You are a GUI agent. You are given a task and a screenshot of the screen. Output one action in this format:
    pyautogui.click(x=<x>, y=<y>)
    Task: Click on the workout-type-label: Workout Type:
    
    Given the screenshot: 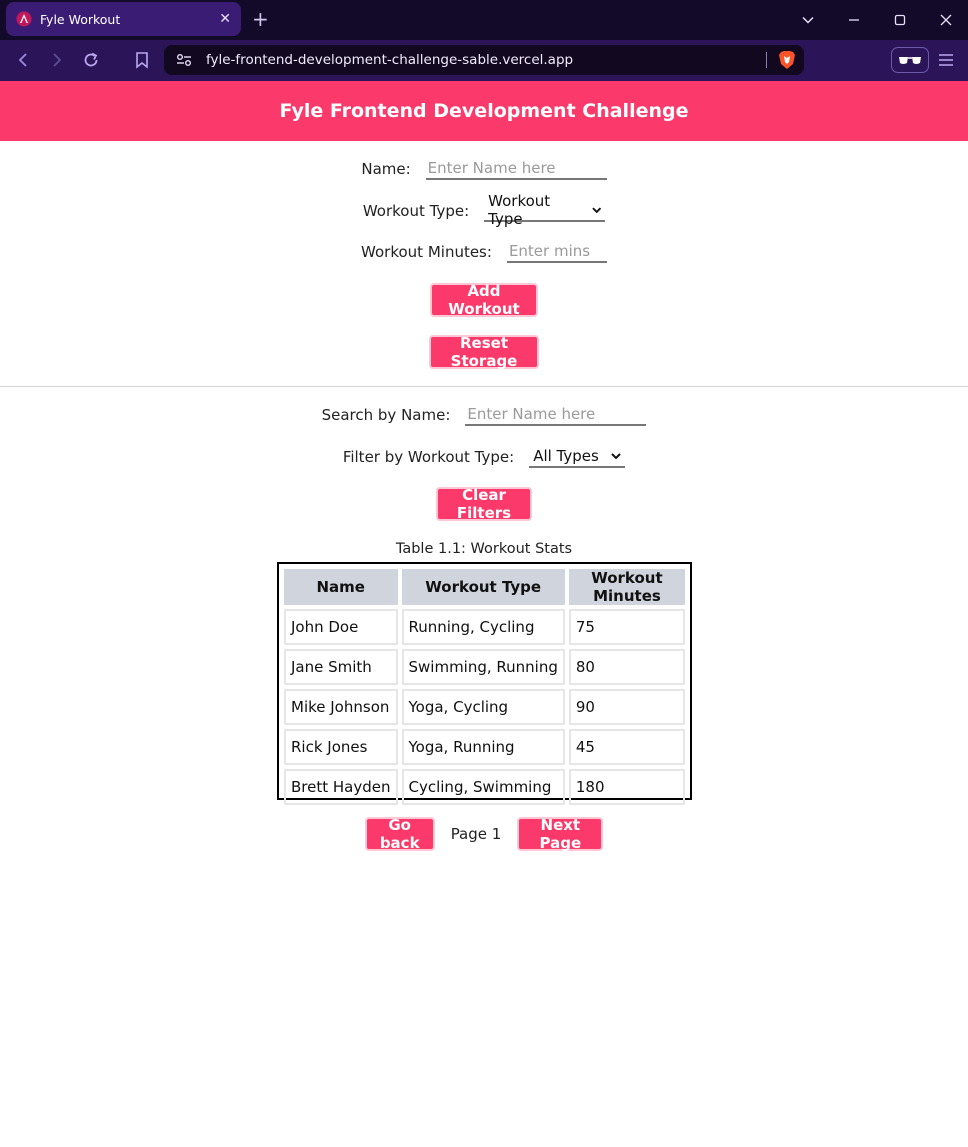 What is the action you would take?
    pyautogui.click(x=416, y=210)
    